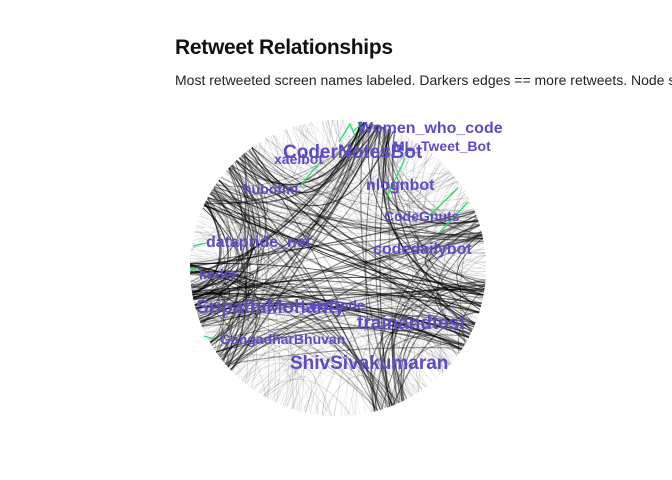 Image resolution: width=672 pixels, height=480 pixels. Describe the element at coordinates (369, 363) in the screenshot. I see `node-label-shivsivakumaran: ShivSivakumaran` at that location.